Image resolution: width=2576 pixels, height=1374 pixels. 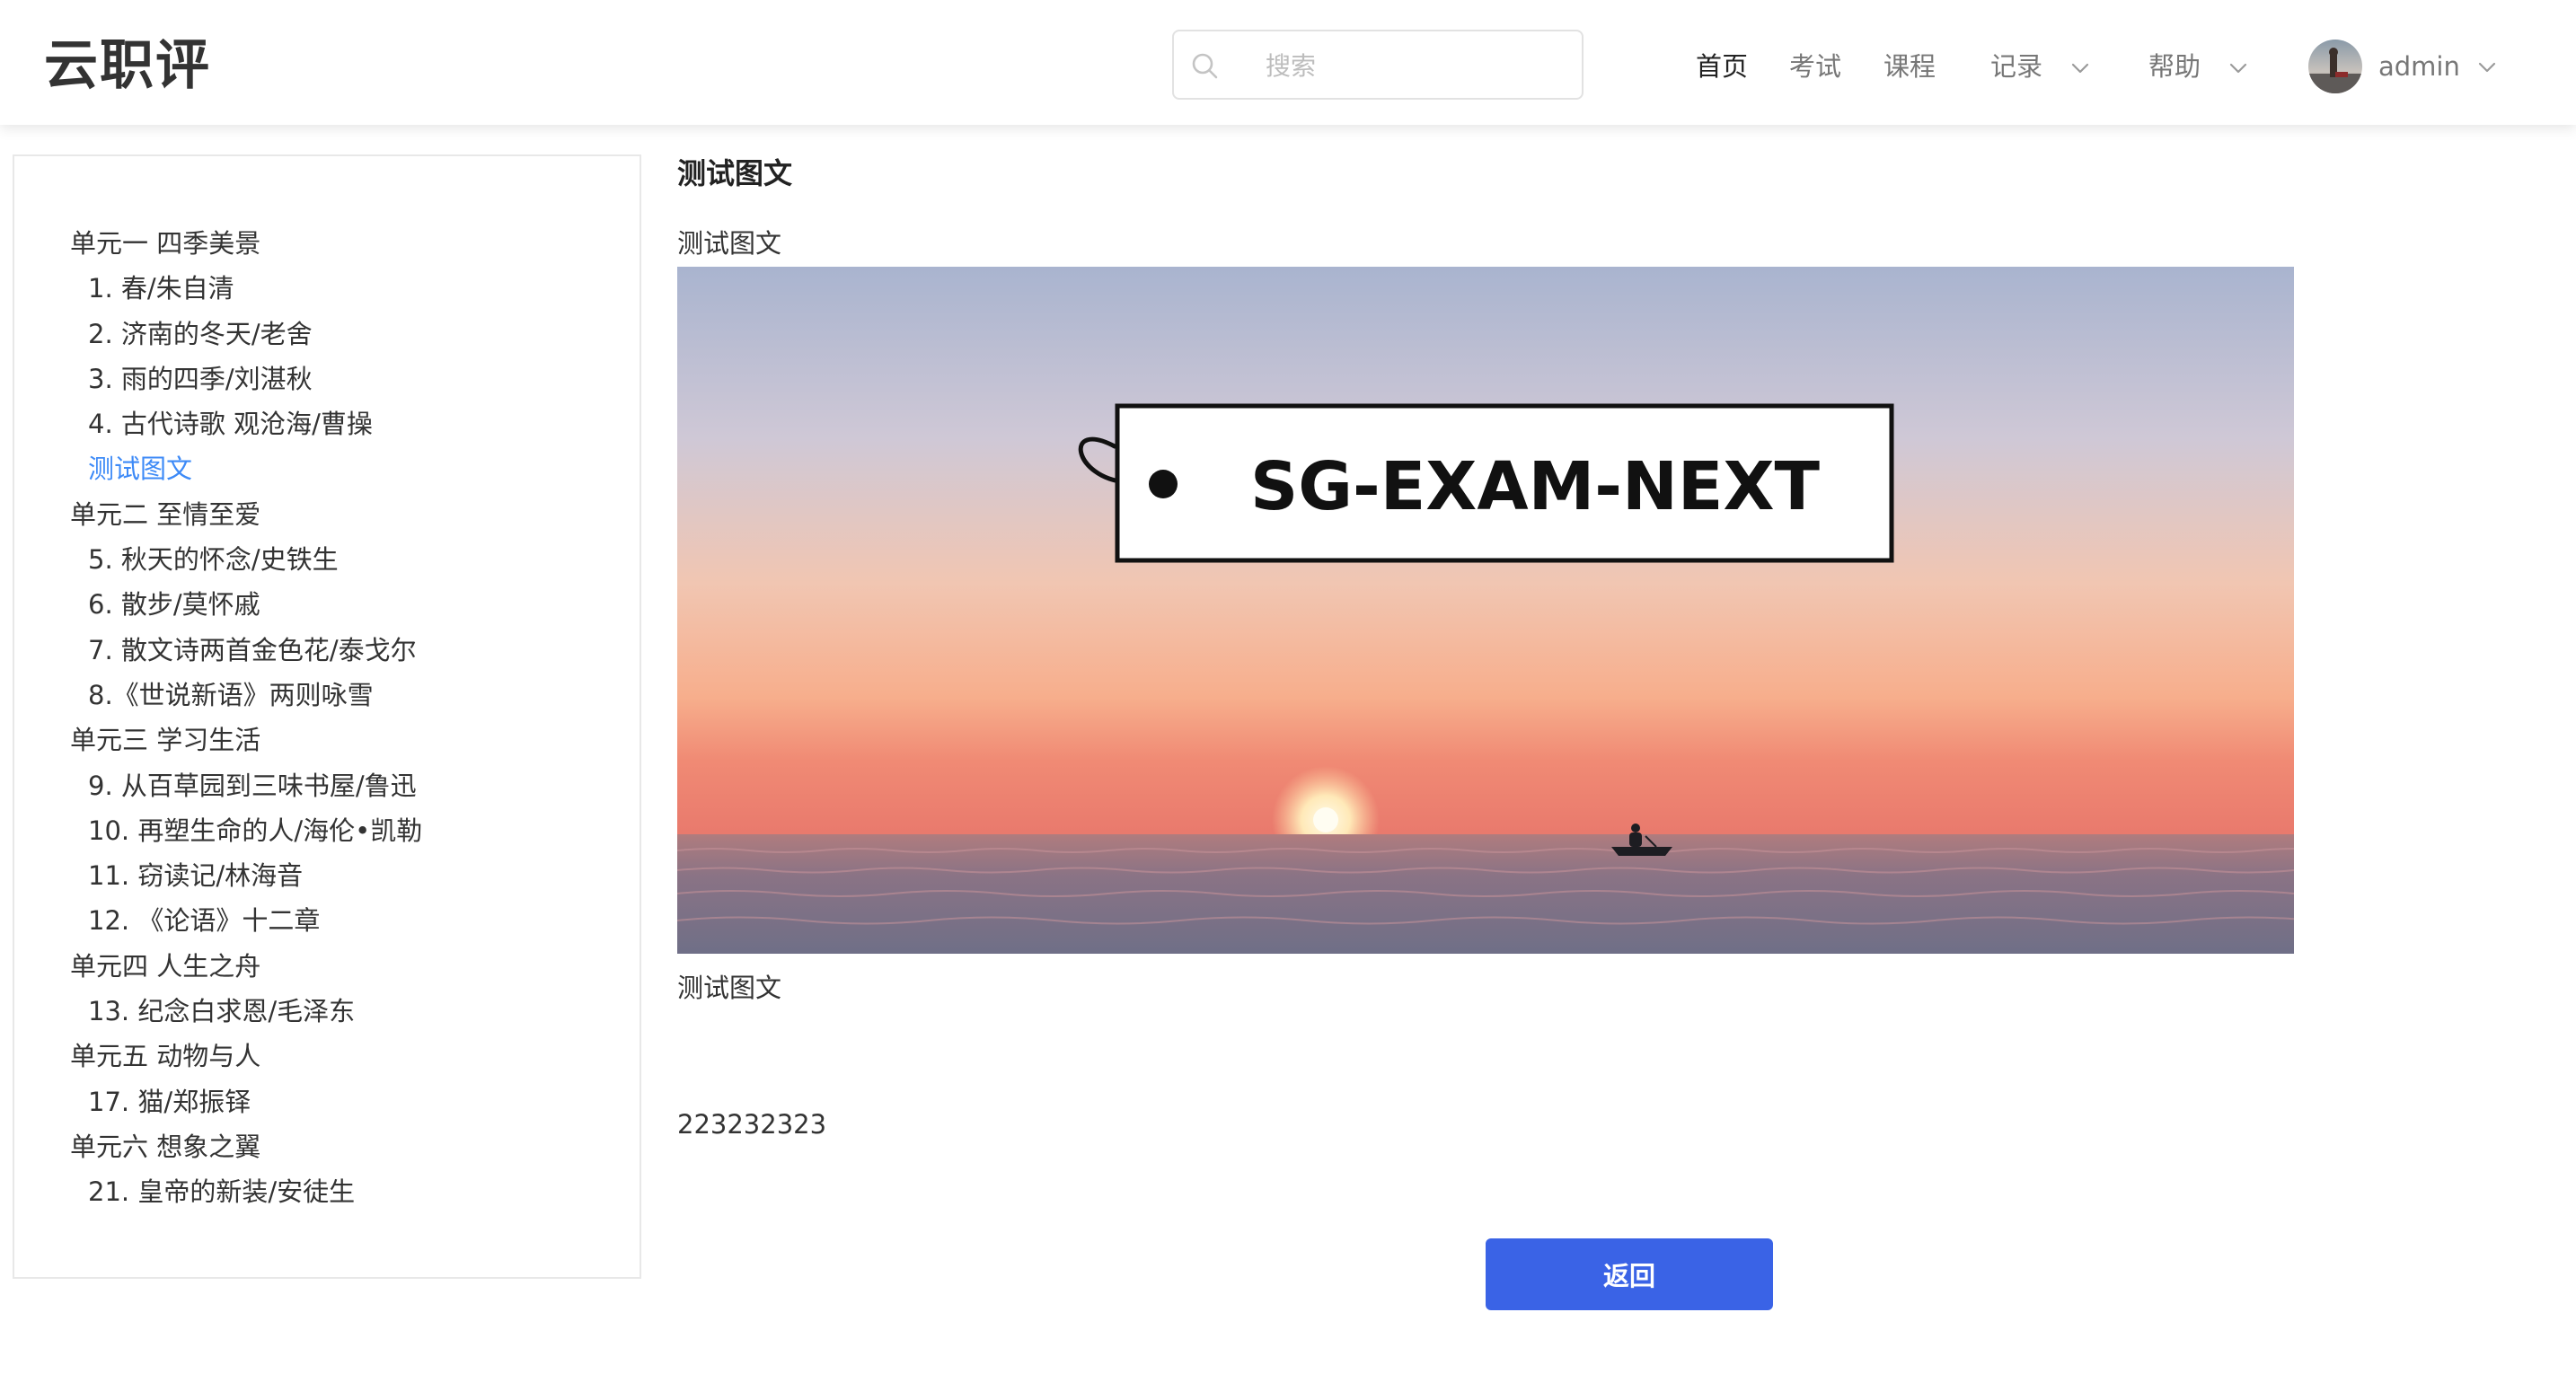 I want to click on toc-chapter: 单元五 动物与人, so click(x=246, y=1056).